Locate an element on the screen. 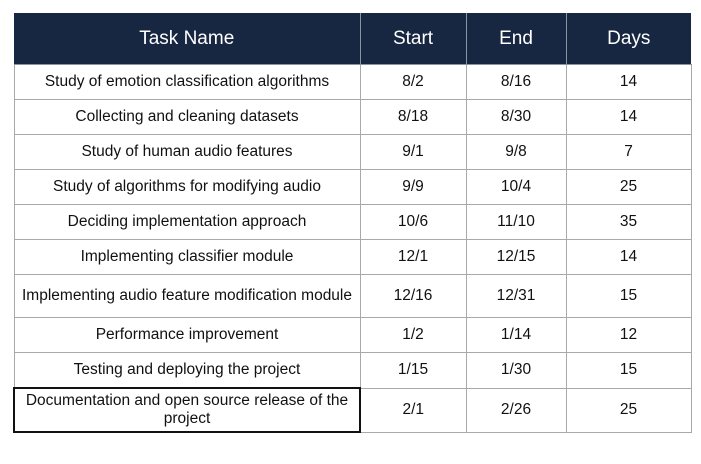 This screenshot has height=464, width=701. header-task-name: Task Name is located at coordinates (187, 39).